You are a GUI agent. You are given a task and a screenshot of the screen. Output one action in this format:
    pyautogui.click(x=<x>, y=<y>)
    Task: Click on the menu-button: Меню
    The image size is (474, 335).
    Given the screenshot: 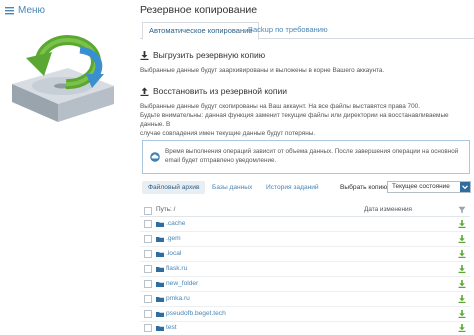 What is the action you would take?
    pyautogui.click(x=25, y=10)
    